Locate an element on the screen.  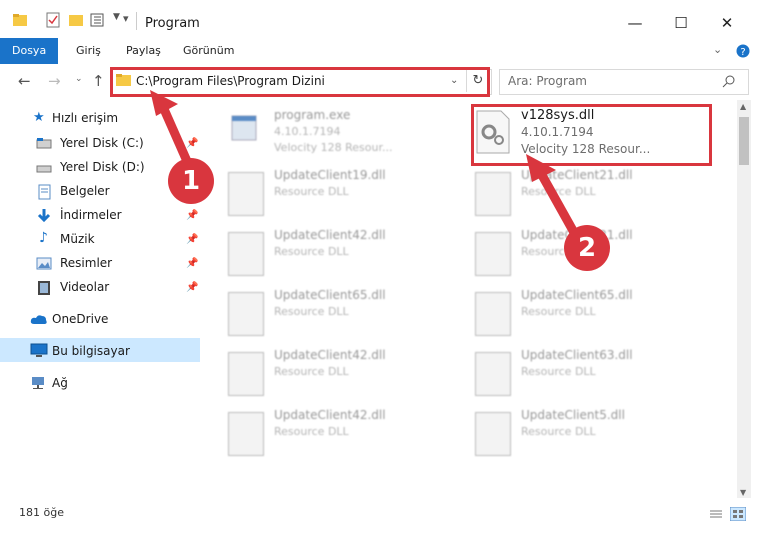
scroll-down-icon: ▼ is located at coordinates (743, 492).